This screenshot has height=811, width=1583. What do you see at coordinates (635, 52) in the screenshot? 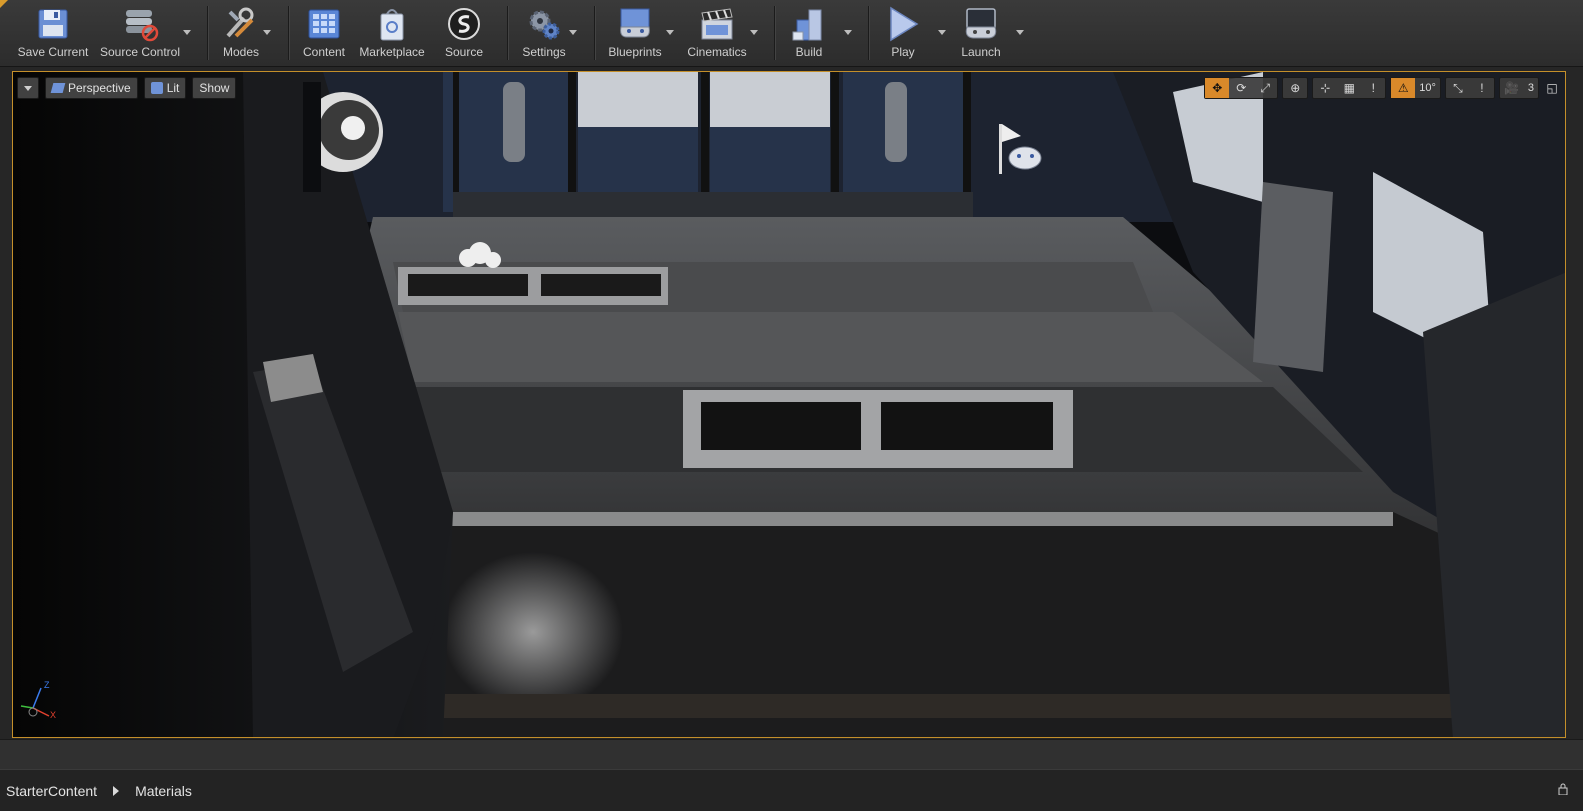
I see `blueprints-label: Blueprints` at bounding box center [635, 52].